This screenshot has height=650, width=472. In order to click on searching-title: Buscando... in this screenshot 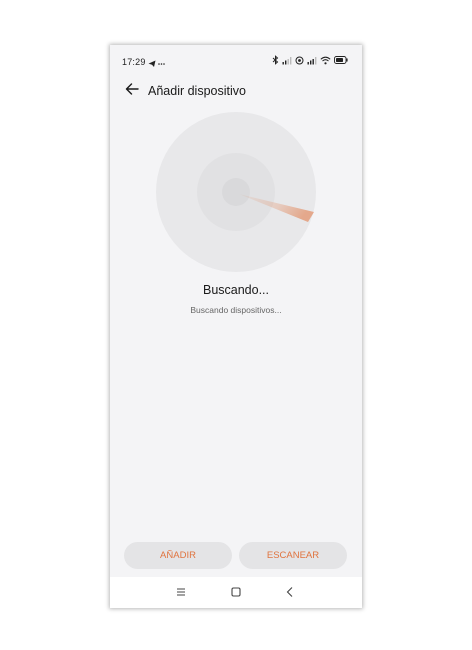, I will do `click(235, 290)`.